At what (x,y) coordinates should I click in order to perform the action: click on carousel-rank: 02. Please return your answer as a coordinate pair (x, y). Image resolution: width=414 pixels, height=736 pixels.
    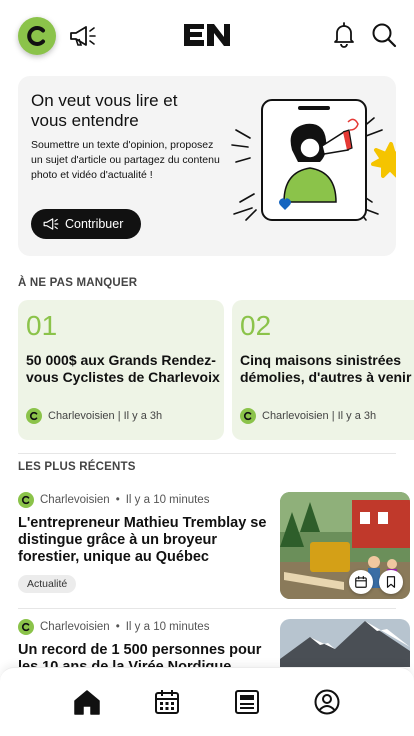
    Looking at the image, I should click on (256, 325).